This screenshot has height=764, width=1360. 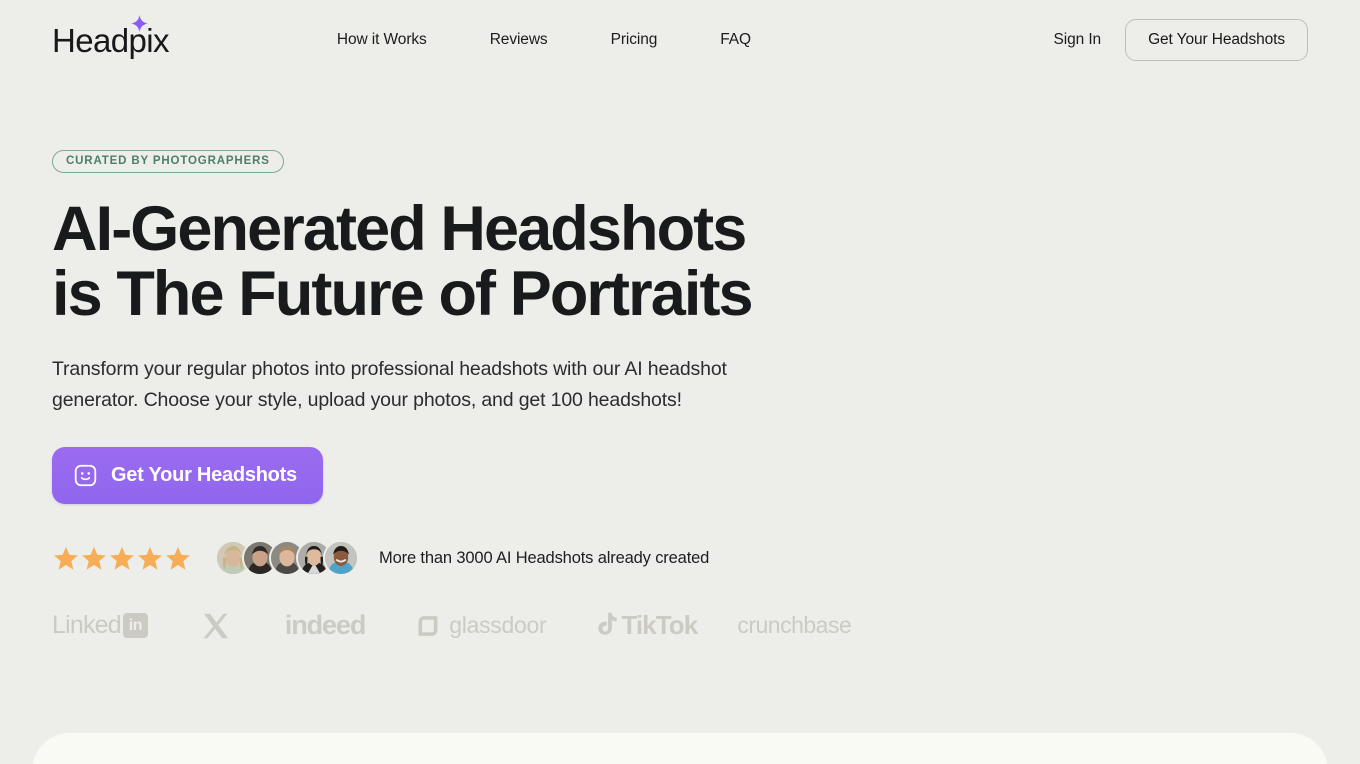 I want to click on nav-link-faq: FAQ, so click(x=735, y=40).